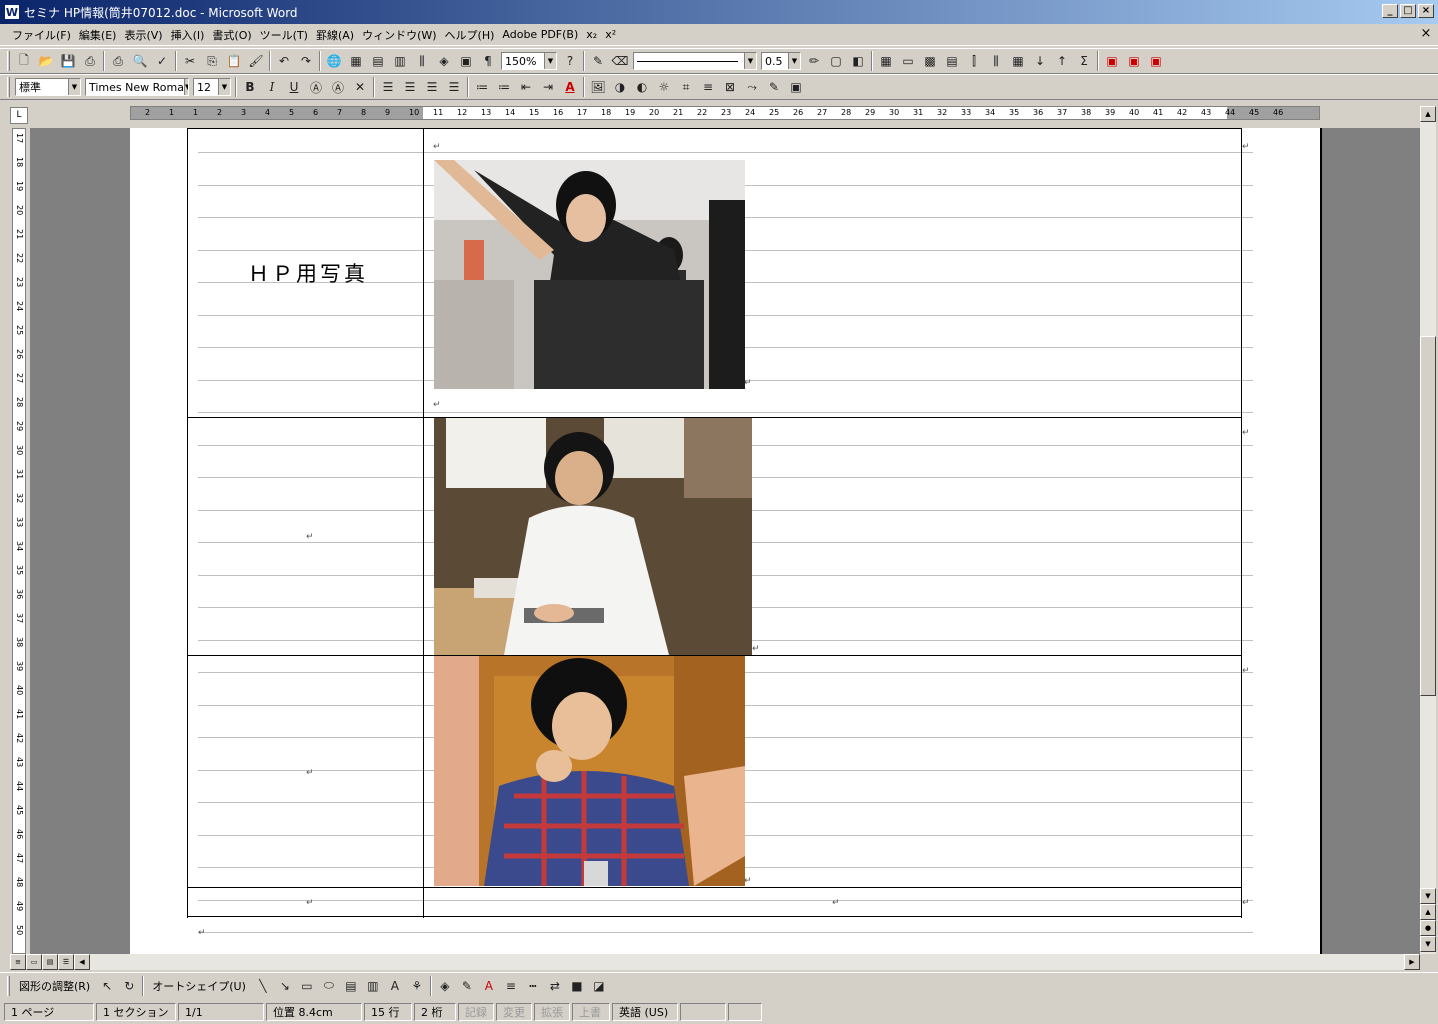 This screenshot has width=1438, height=1024. Describe the element at coordinates (129, 986) in the screenshot. I see `rotate-icon: ↻` at that location.